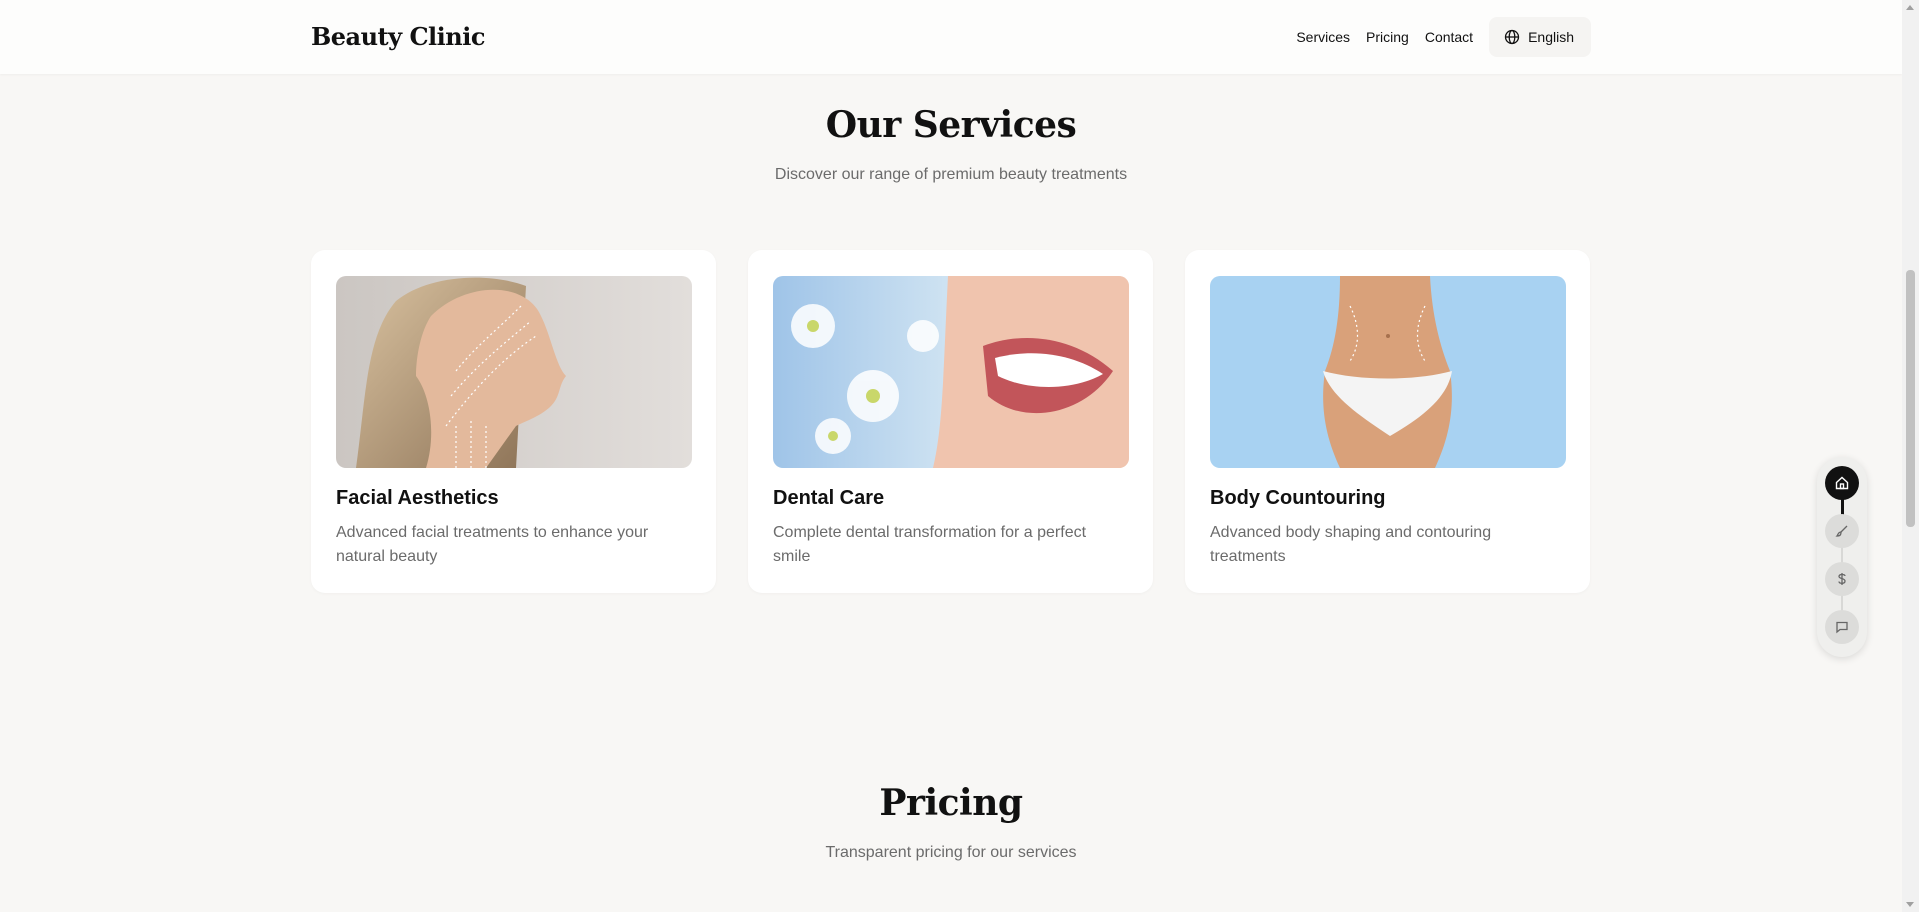 This screenshot has height=912, width=1919. I want to click on smile-image, so click(951, 372).